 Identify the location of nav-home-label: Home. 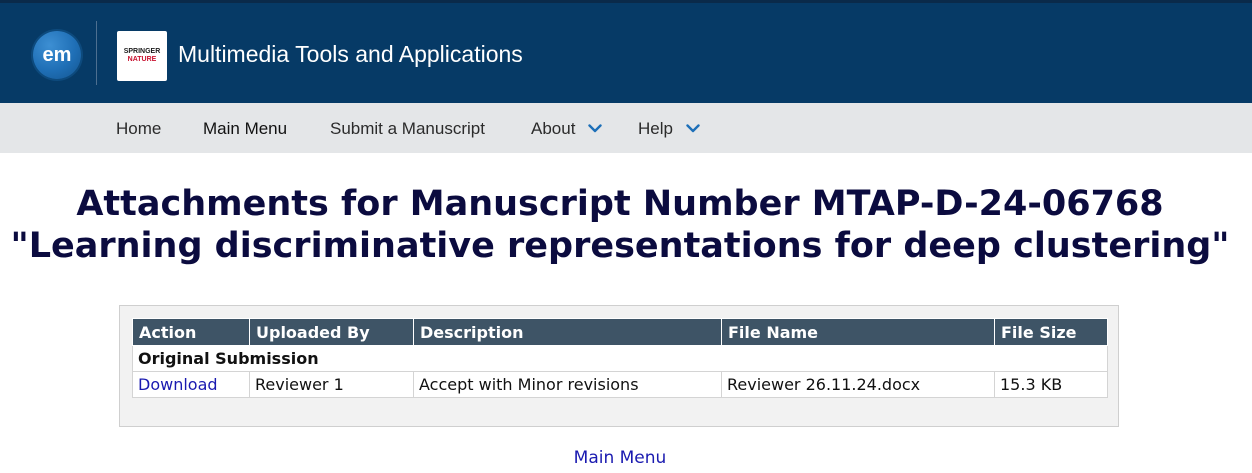
(139, 128).